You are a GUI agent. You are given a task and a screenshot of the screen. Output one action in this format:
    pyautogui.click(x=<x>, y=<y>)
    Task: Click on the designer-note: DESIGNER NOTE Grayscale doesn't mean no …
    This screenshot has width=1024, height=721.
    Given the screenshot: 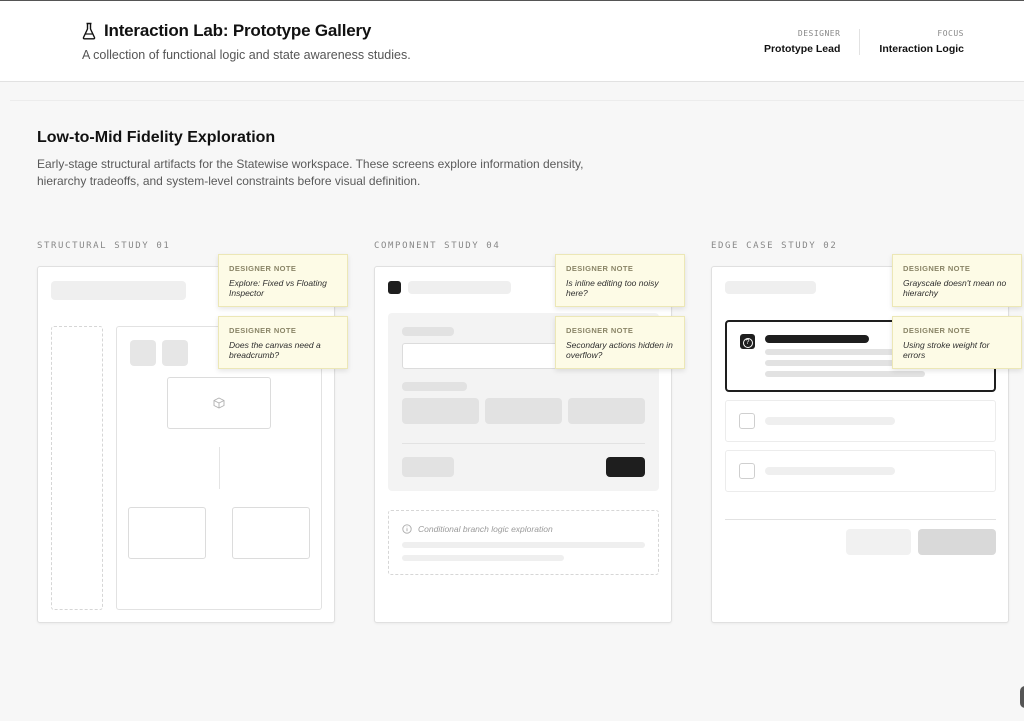 What is the action you would take?
    pyautogui.click(x=957, y=280)
    